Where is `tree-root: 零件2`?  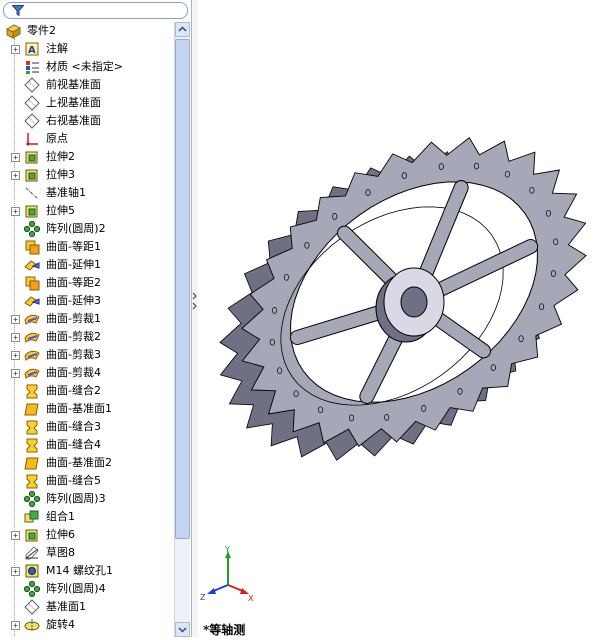
tree-root: 零件2 is located at coordinates (86, 31).